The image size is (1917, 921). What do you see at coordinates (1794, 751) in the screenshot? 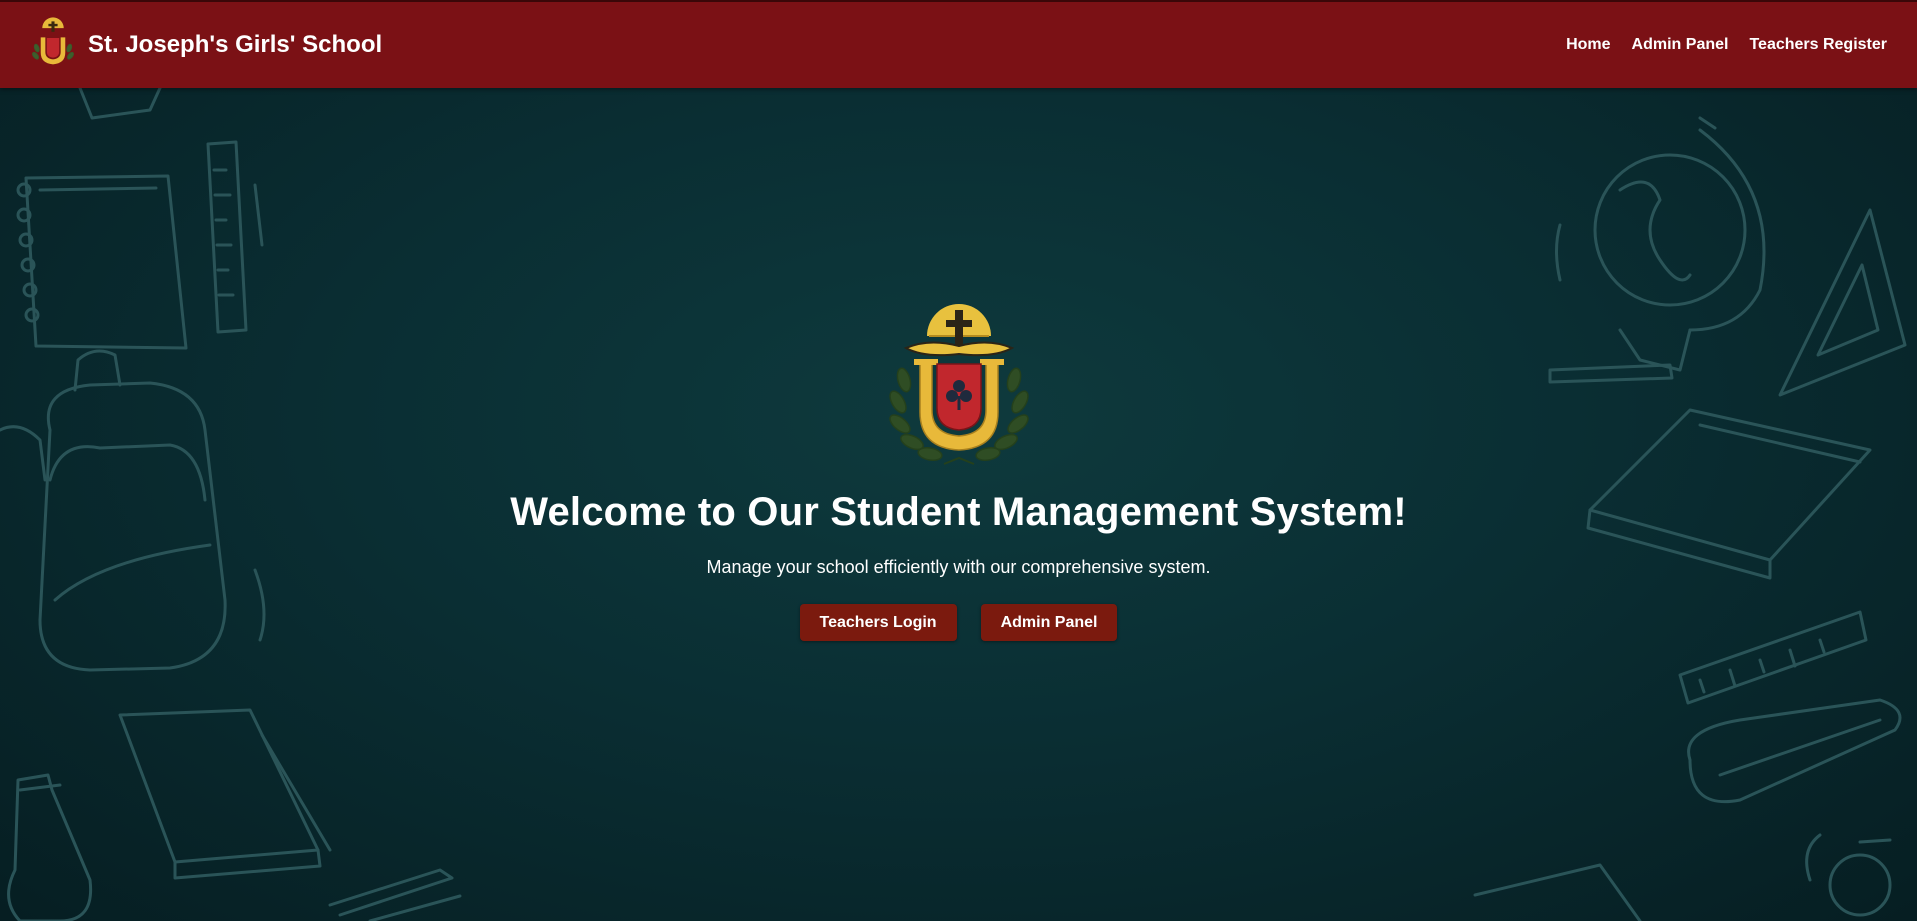
I see `pencil-case-icon` at bounding box center [1794, 751].